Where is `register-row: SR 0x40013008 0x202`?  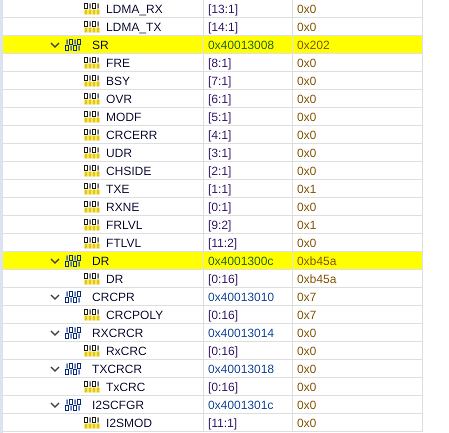
register-row: SR 0x40013008 0x202 is located at coordinates (213, 45).